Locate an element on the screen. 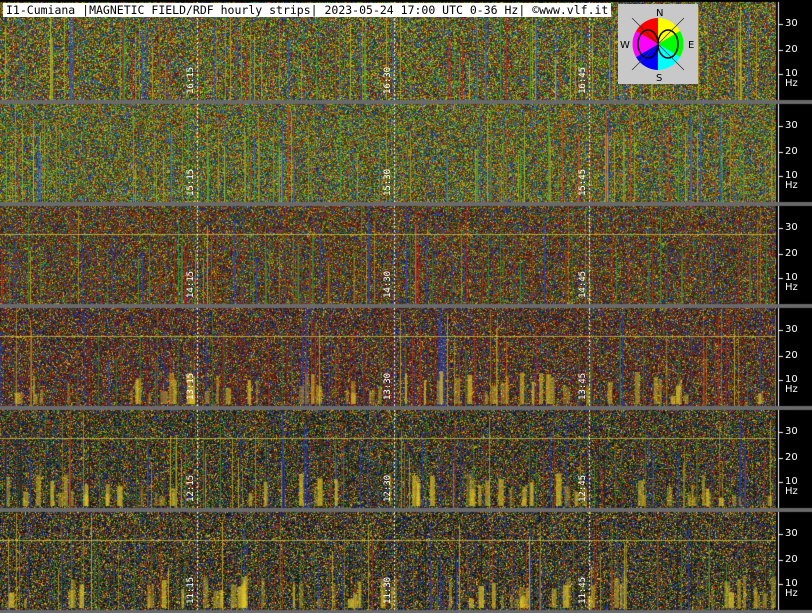  time-marker-label: 11:15 is located at coordinates (191, 590).